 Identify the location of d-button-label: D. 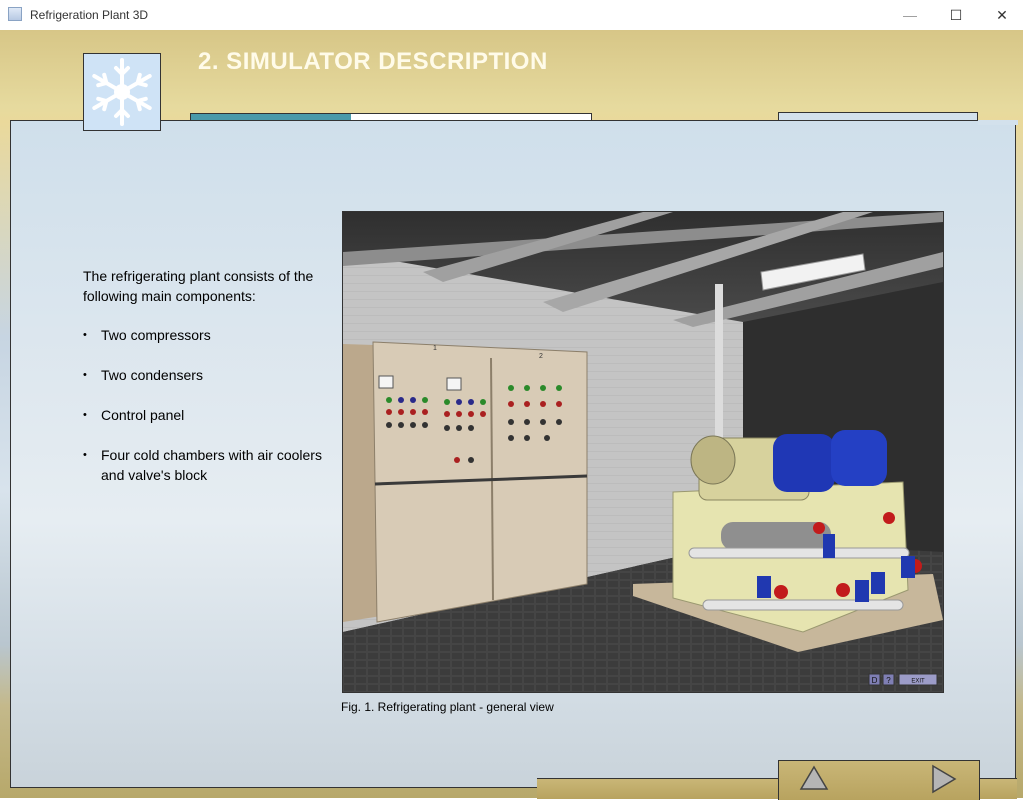
(875, 680).